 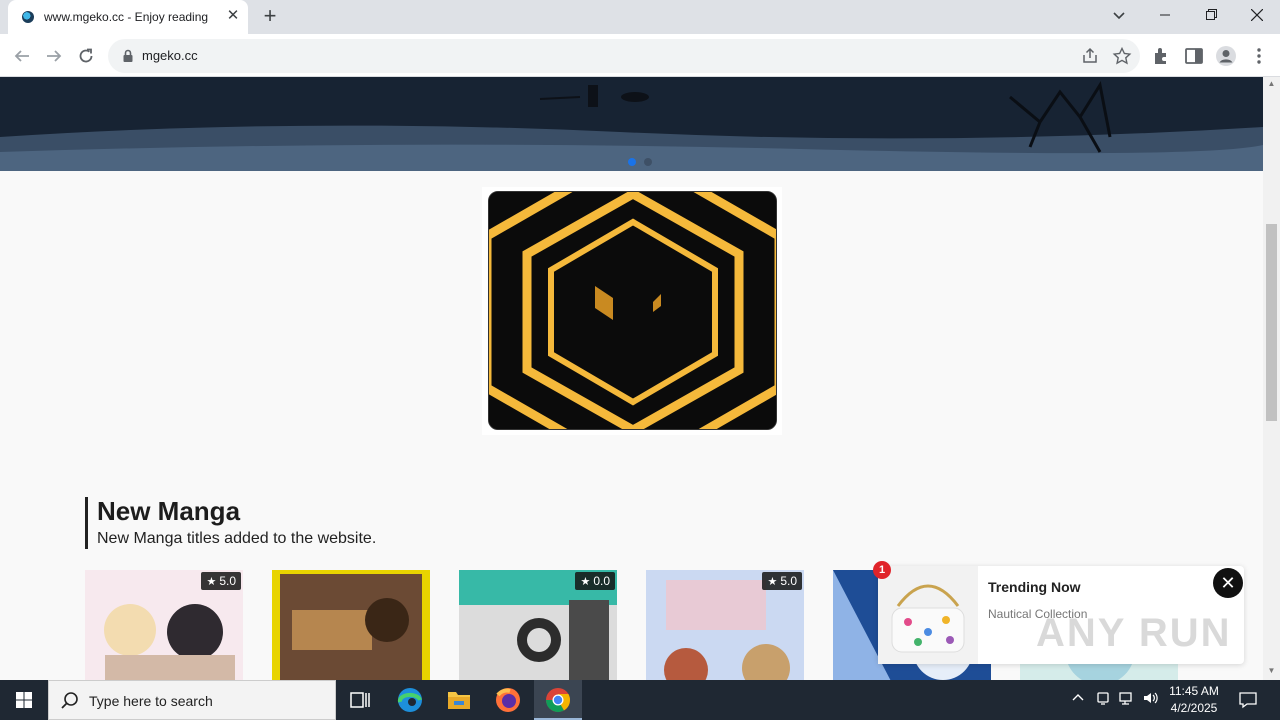 I want to click on ad-banner-image, so click(x=632, y=310).